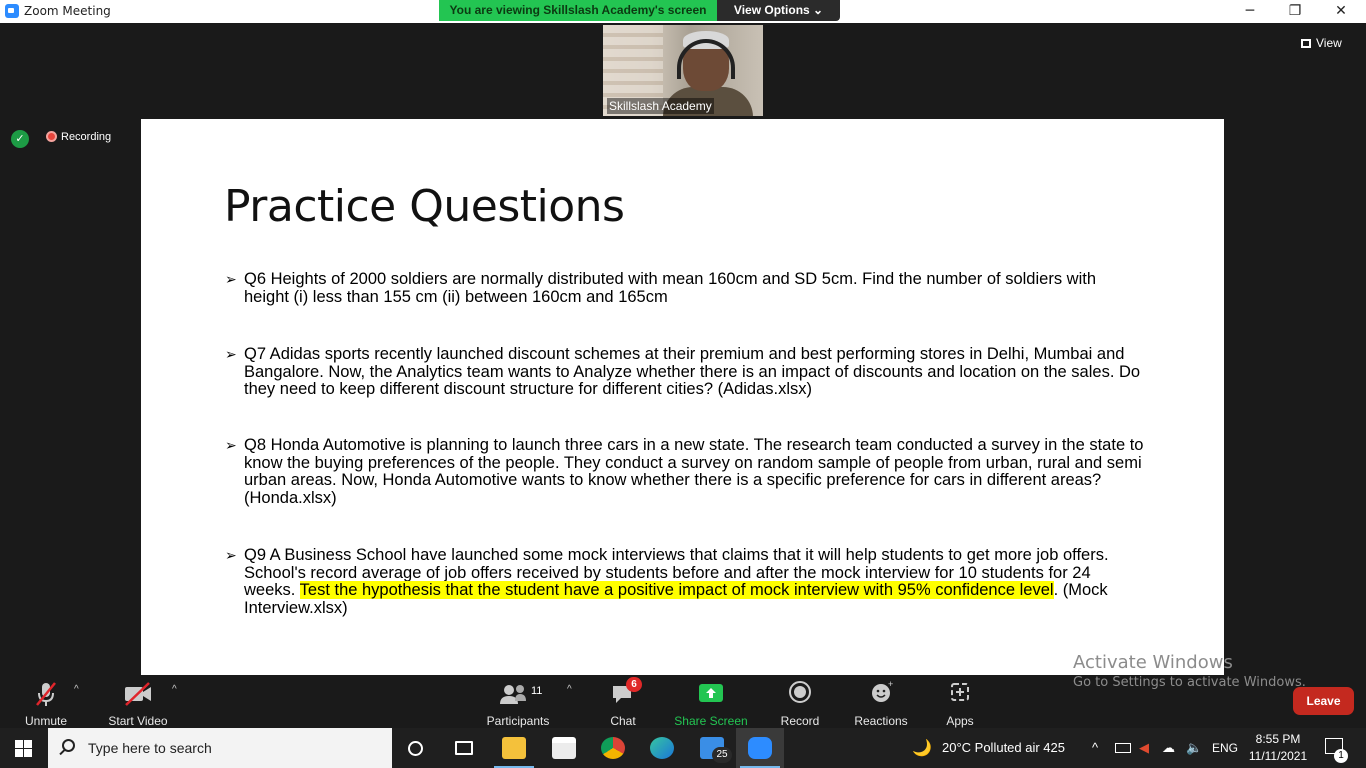 The width and height of the screenshot is (1366, 768). What do you see at coordinates (722, 755) in the screenshot?
I see `mail-badge: 25` at bounding box center [722, 755].